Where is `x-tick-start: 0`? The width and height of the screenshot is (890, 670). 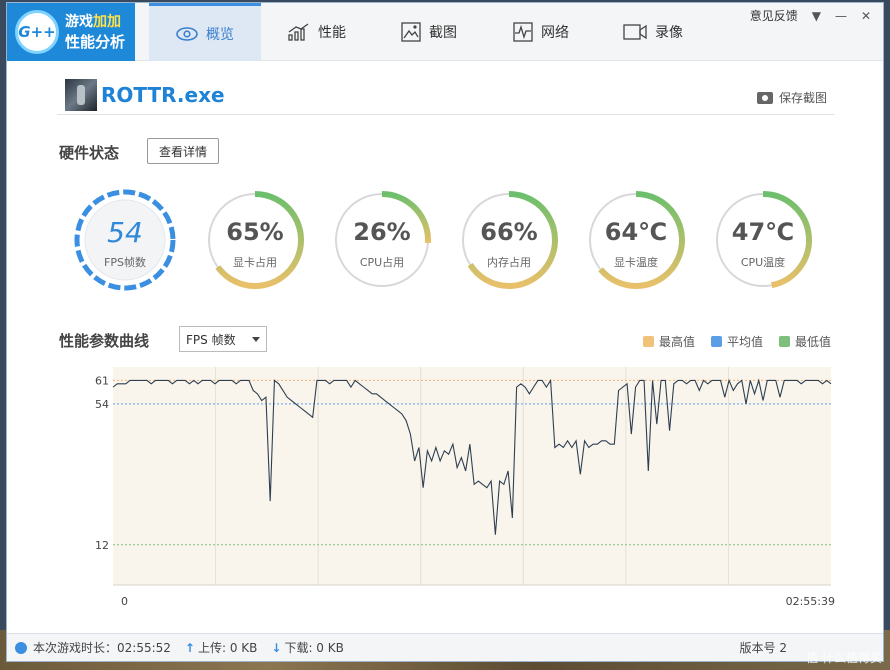 x-tick-start: 0 is located at coordinates (124, 601).